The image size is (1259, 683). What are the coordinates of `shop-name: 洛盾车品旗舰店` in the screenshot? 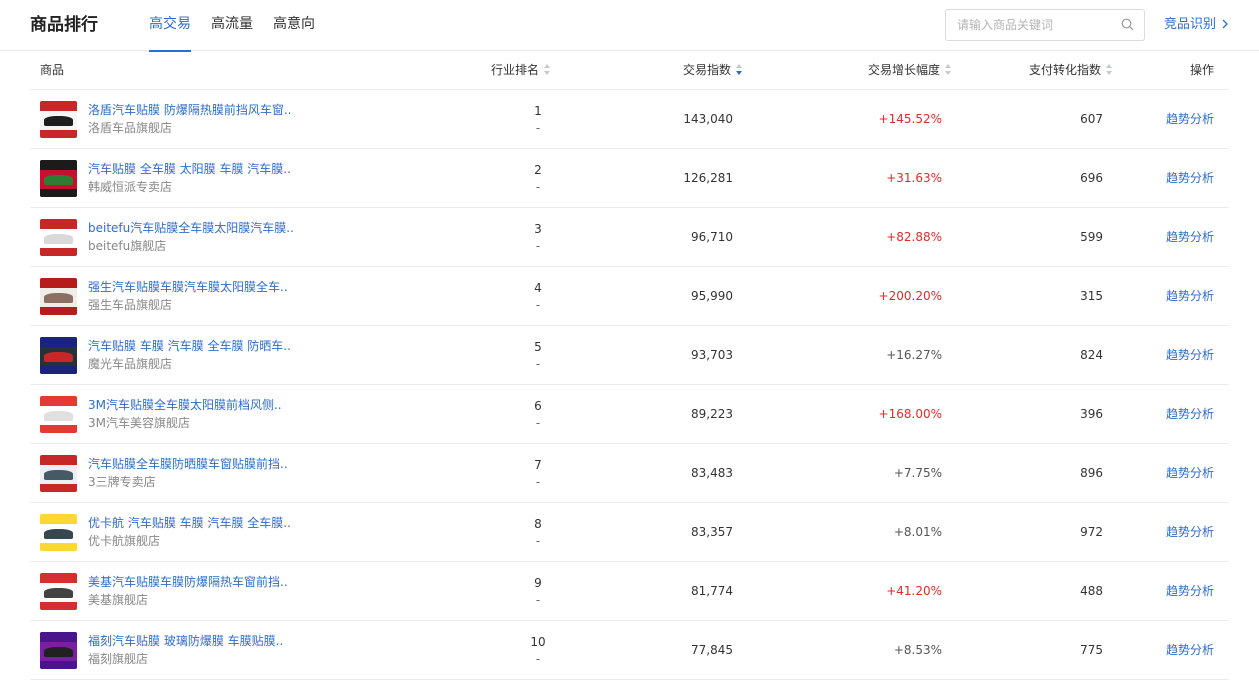 It's located at (130, 128).